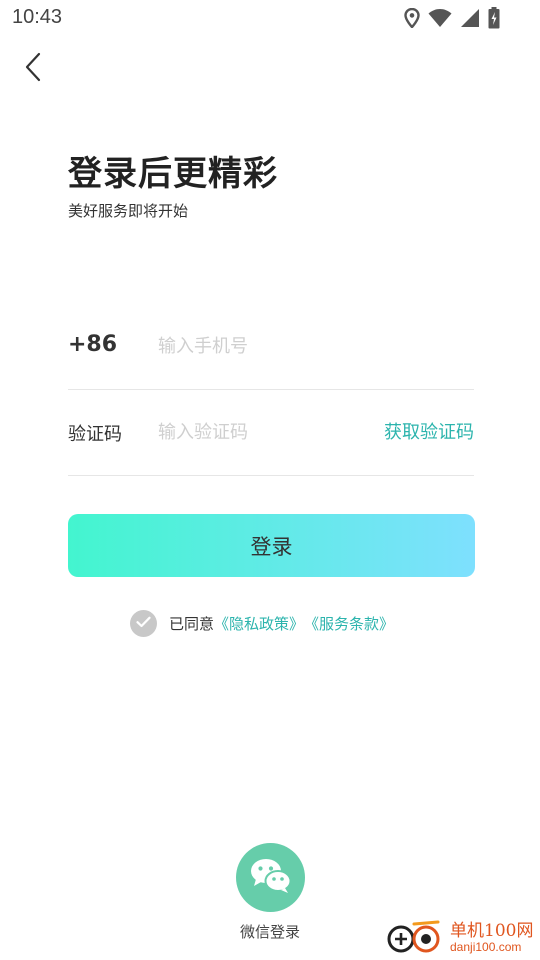  I want to click on login-button: 登录, so click(271, 545).